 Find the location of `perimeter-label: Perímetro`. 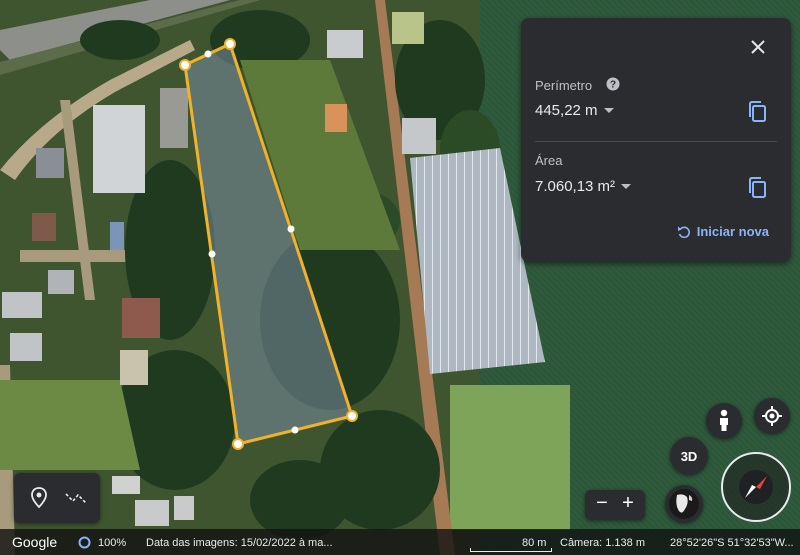

perimeter-label: Perímetro is located at coordinates (564, 85).